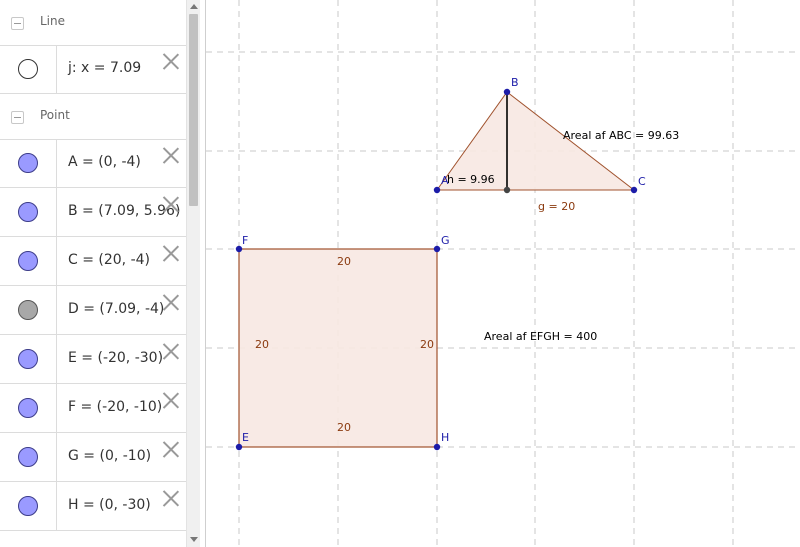 Image resolution: width=800 pixels, height=547 pixels. Describe the element at coordinates (193, 273) in the screenshot. I see `algebra-scrollbar` at that location.